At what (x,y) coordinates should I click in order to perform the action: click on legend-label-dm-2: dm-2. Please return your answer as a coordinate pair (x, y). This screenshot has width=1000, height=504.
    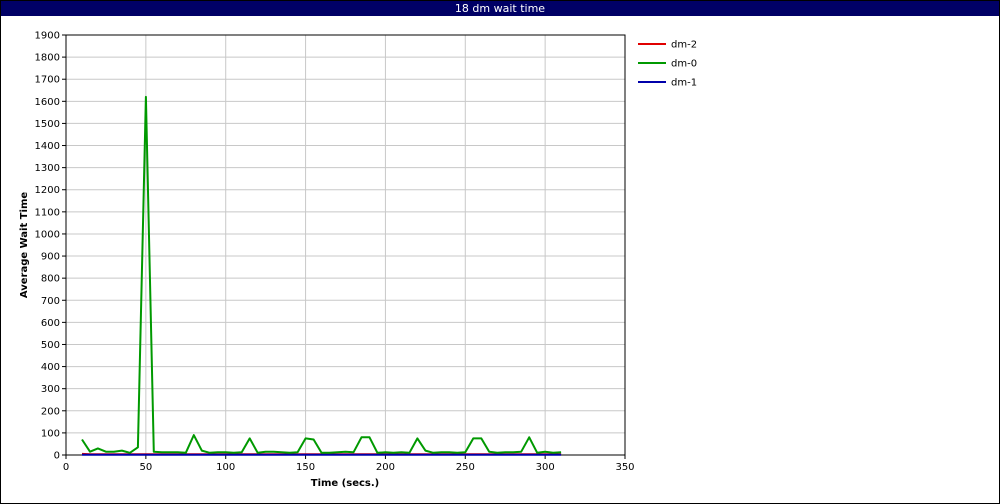
    Looking at the image, I should click on (684, 45).